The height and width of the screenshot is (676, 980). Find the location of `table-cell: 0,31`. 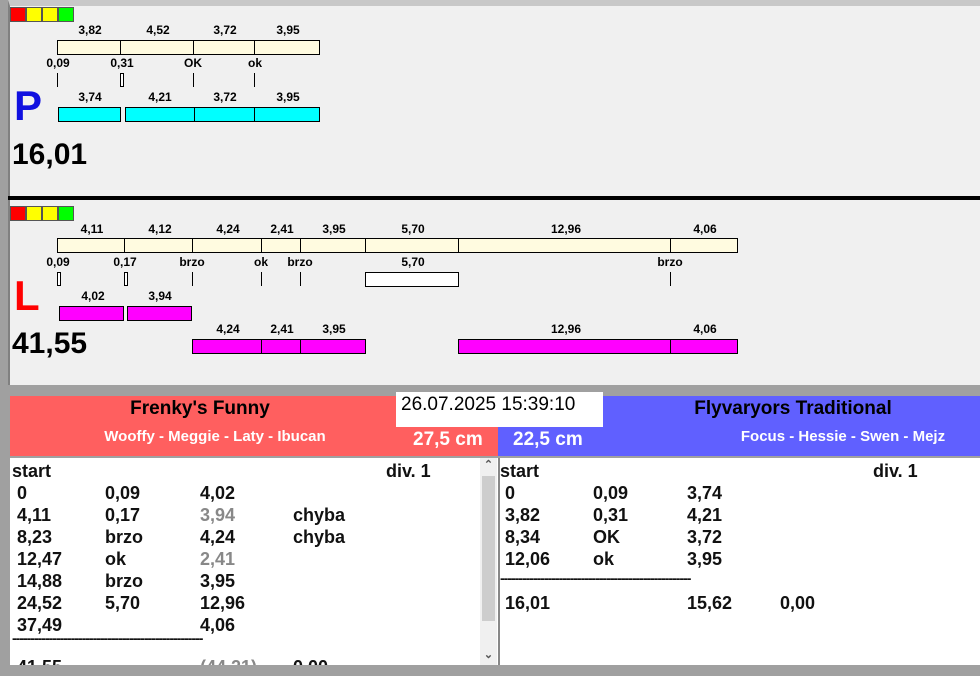

table-cell: 0,31 is located at coordinates (611, 515).